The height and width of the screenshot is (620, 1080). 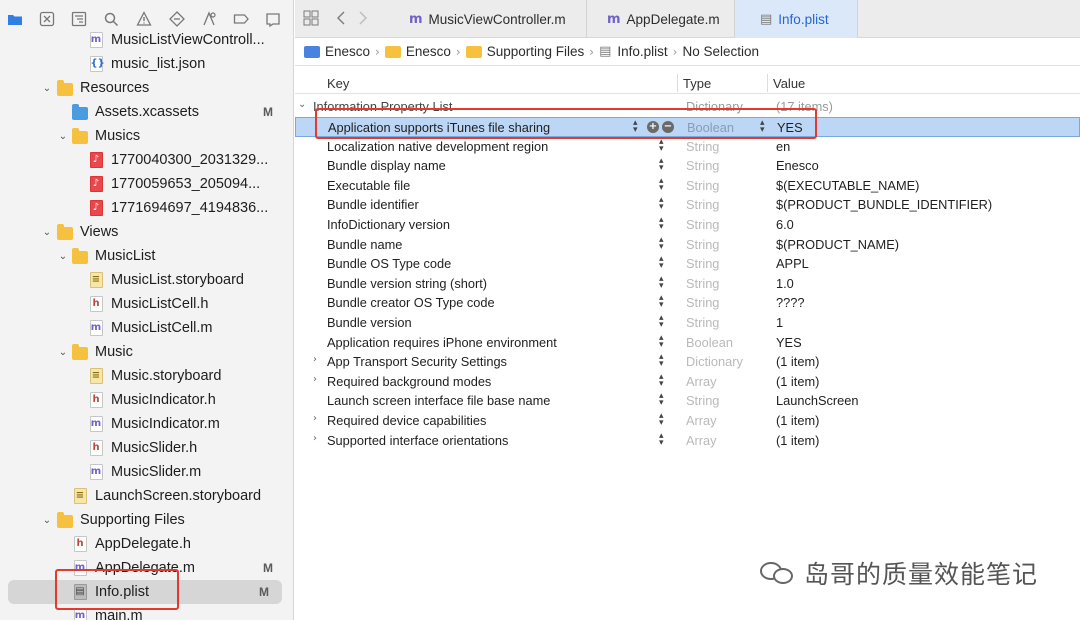 I want to click on folder-icon, so click(x=15, y=19).